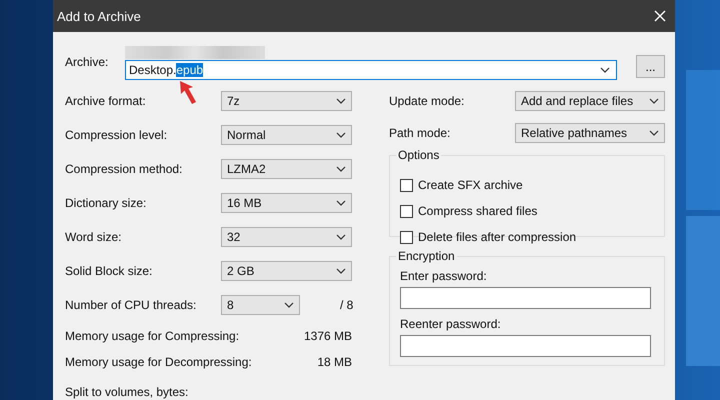  Describe the element at coordinates (286, 203) in the screenshot. I see `dropdown: 16 MB` at that location.